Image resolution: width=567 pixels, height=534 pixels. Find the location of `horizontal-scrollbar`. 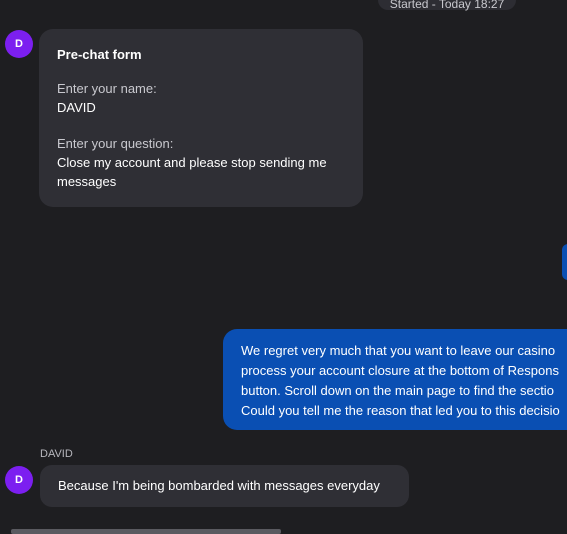

horizontal-scrollbar is located at coordinates (146, 531).